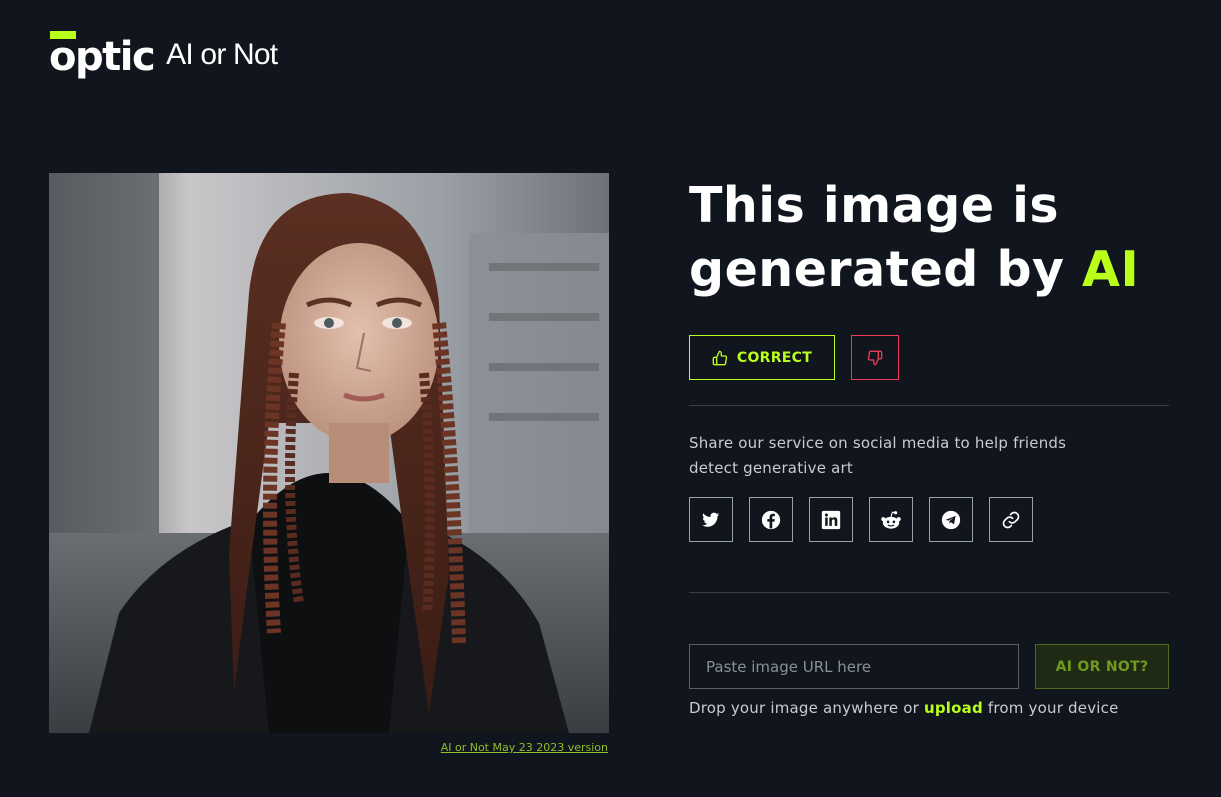 This screenshot has width=1221, height=797. Describe the element at coordinates (861, 519) in the screenshot. I see `social-share-buttons` at that location.